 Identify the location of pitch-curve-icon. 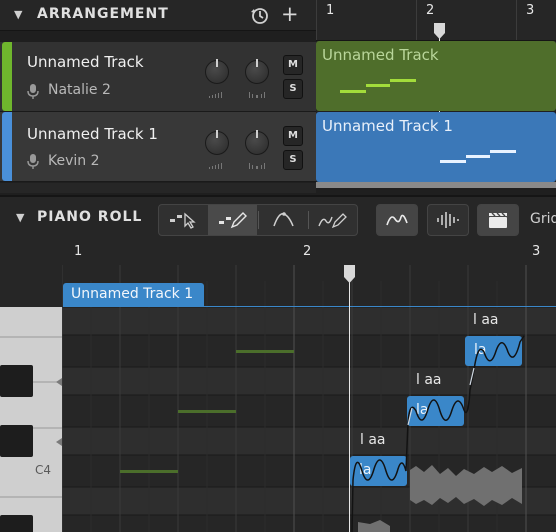
(397, 220).